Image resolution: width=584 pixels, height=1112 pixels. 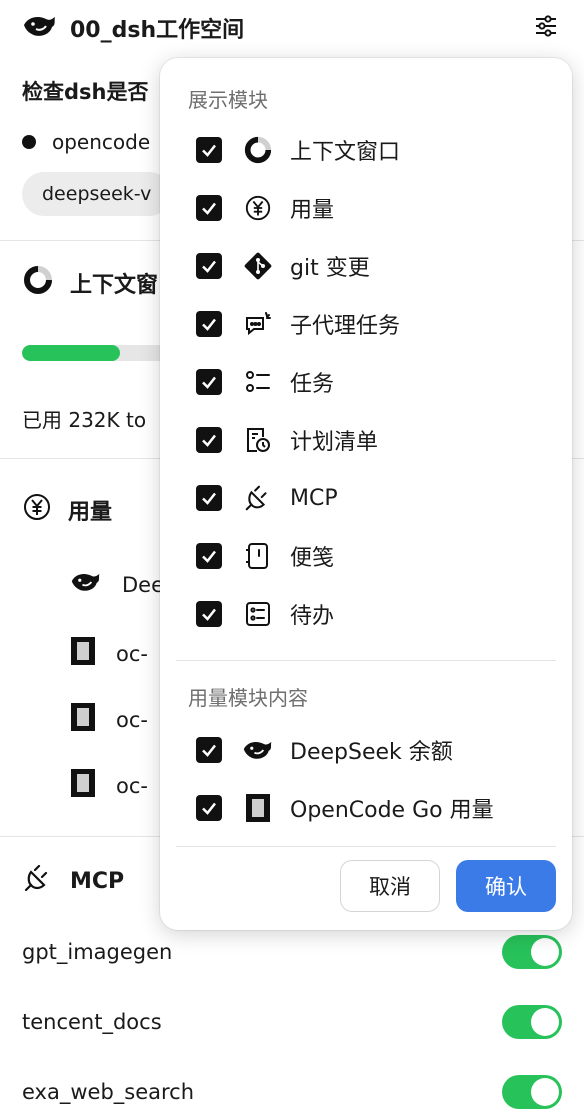 I want to click on mcp-section-header: MCP, so click(x=73, y=881).